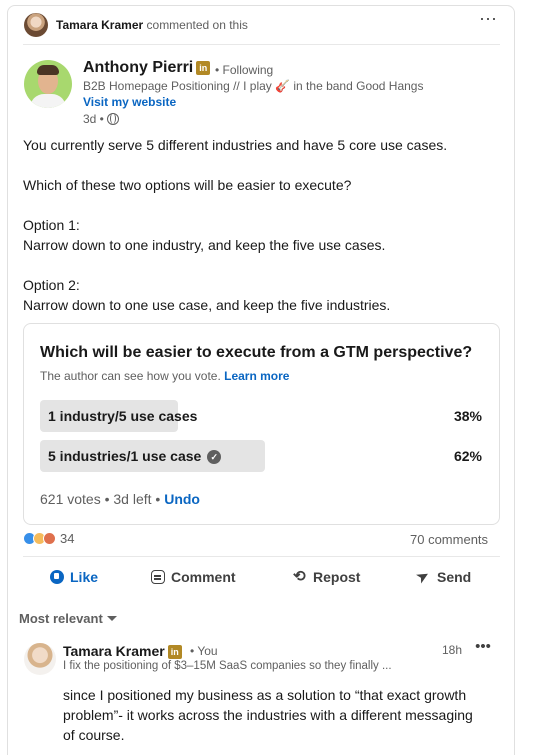 The image size is (536, 755). Describe the element at coordinates (51, 285) in the screenshot. I see `post-text-line: Option 2:` at that location.